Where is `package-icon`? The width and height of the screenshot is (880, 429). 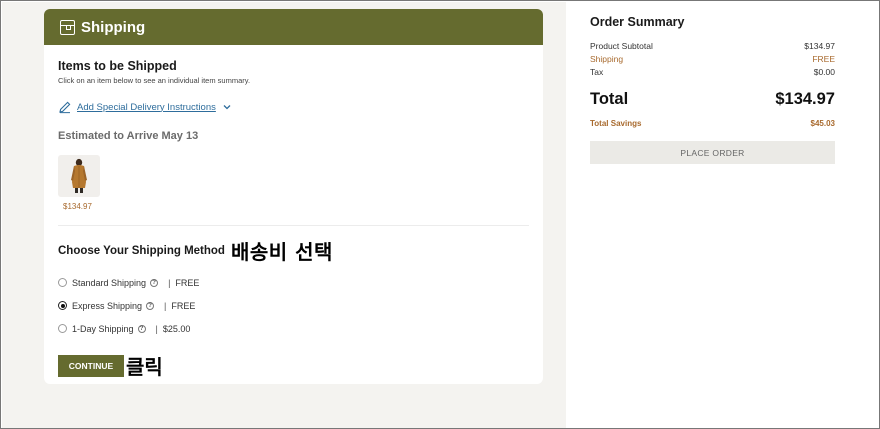
package-icon is located at coordinates (67, 27).